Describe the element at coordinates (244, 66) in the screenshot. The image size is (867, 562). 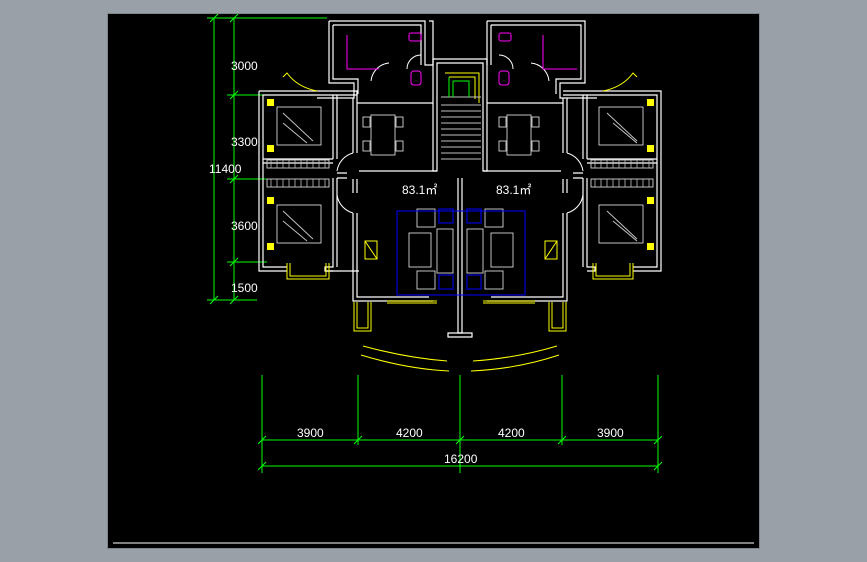
I see `vertical-dim-3000: 3000` at that location.